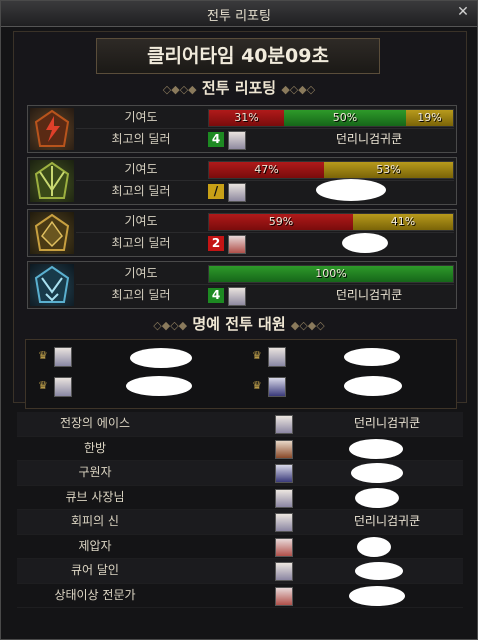  I want to click on contribution-bar: 59% 41%, so click(331, 222).